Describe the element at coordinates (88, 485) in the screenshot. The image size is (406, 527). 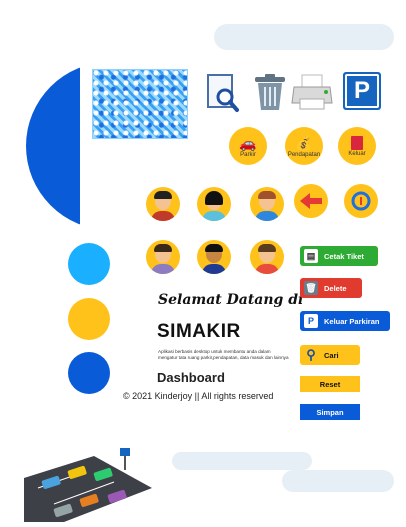
I see `parking-lot-illustration` at that location.